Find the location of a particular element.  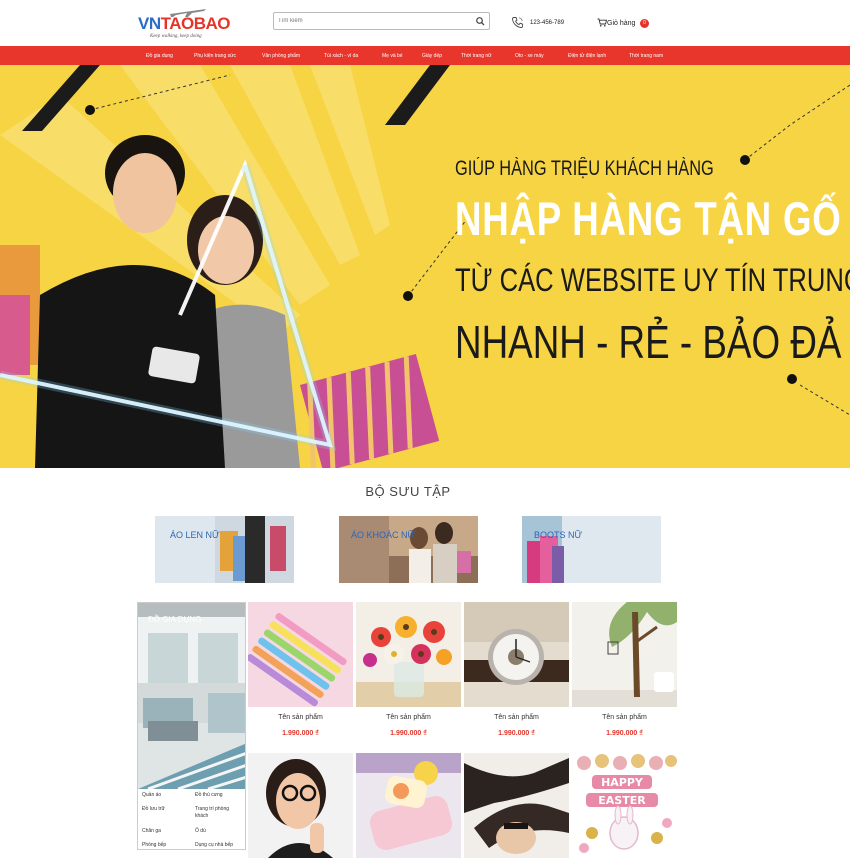

category-link: Phòng bếp is located at coordinates (154, 845).